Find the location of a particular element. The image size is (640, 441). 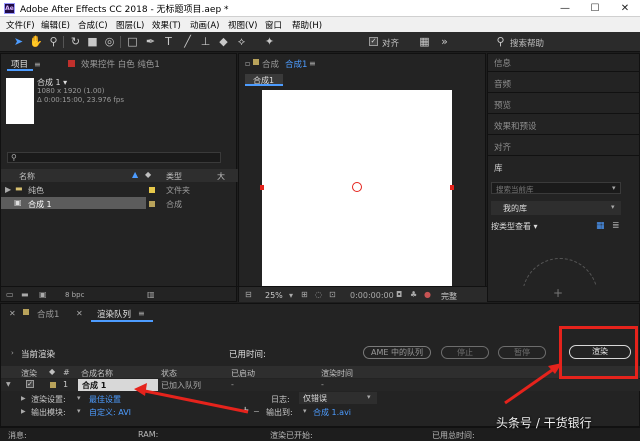

annotation-arrows is located at coordinates (348, 388).